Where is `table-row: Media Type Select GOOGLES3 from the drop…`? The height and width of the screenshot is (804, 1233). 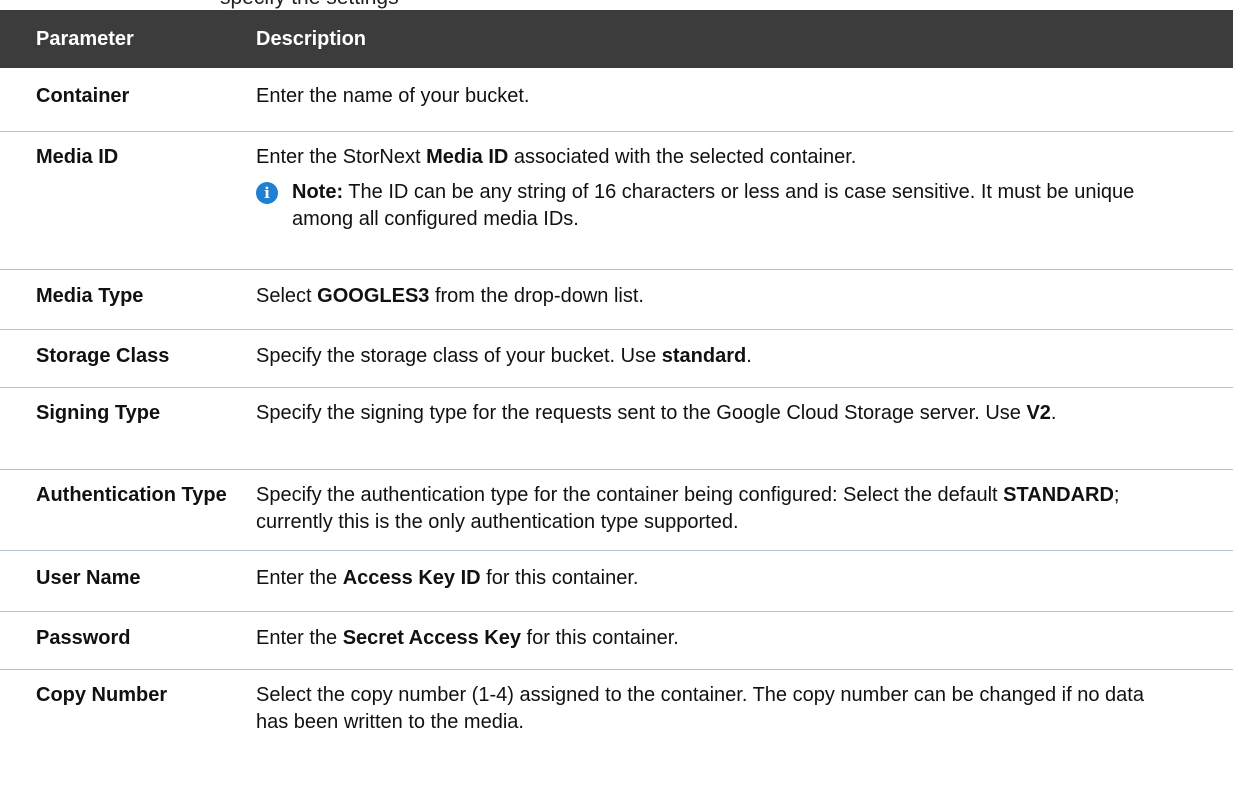
table-row: Media Type Select GOOGLES3 from the drop… is located at coordinates (616, 299).